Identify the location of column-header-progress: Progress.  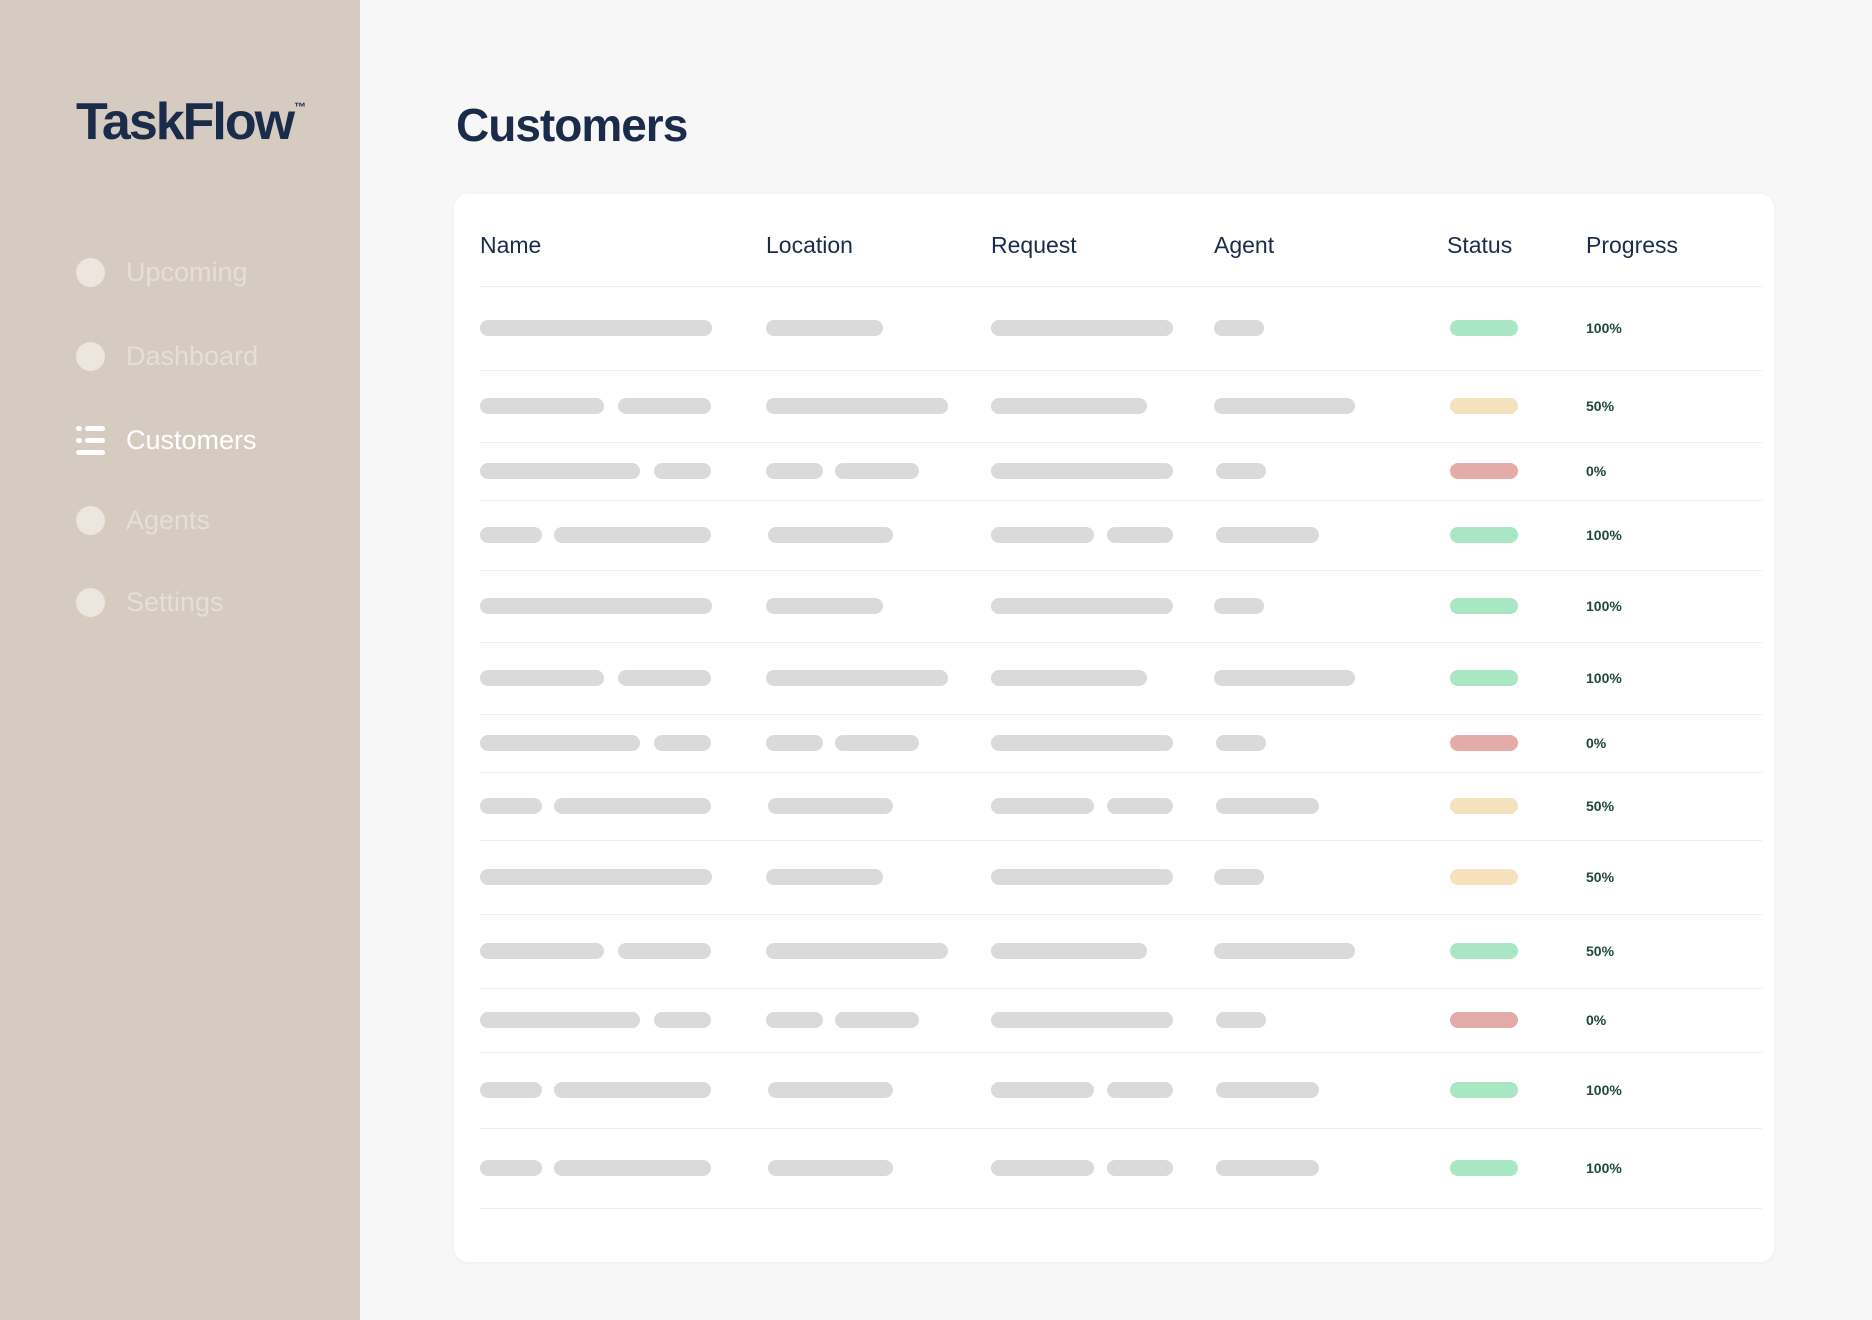
(1632, 245).